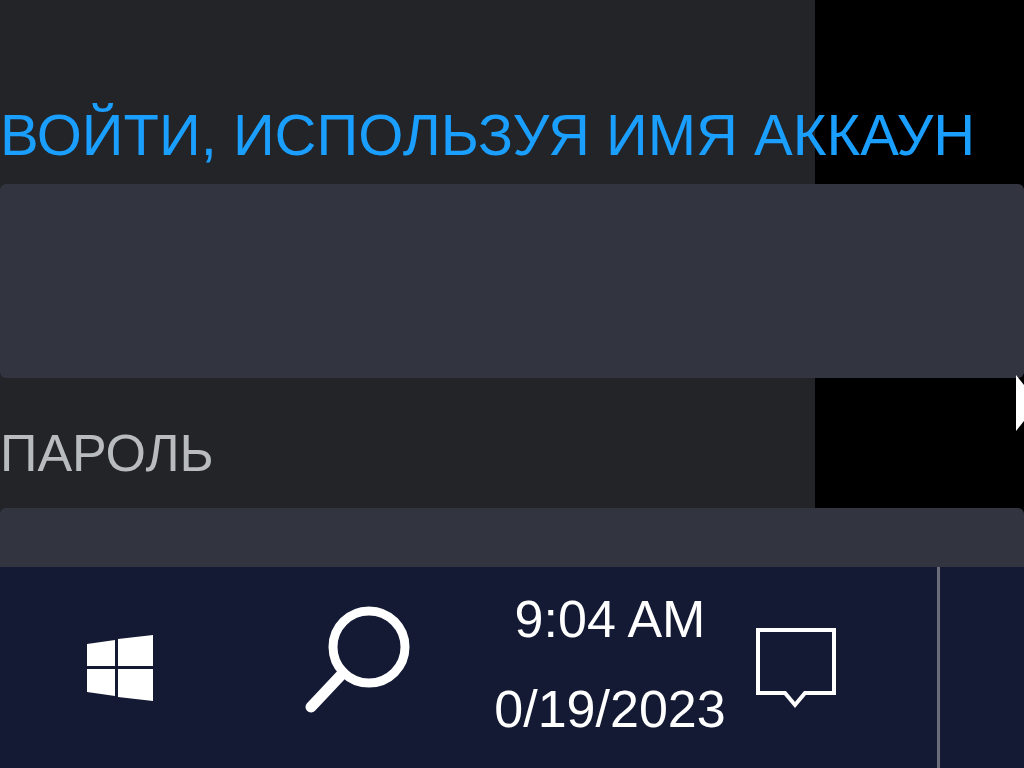  What do you see at coordinates (512, 134) in the screenshot?
I see `sign-in-link: ВОЙТИ, ИСПОЛЬЗУЯ ИМЯ АККАУН` at bounding box center [512, 134].